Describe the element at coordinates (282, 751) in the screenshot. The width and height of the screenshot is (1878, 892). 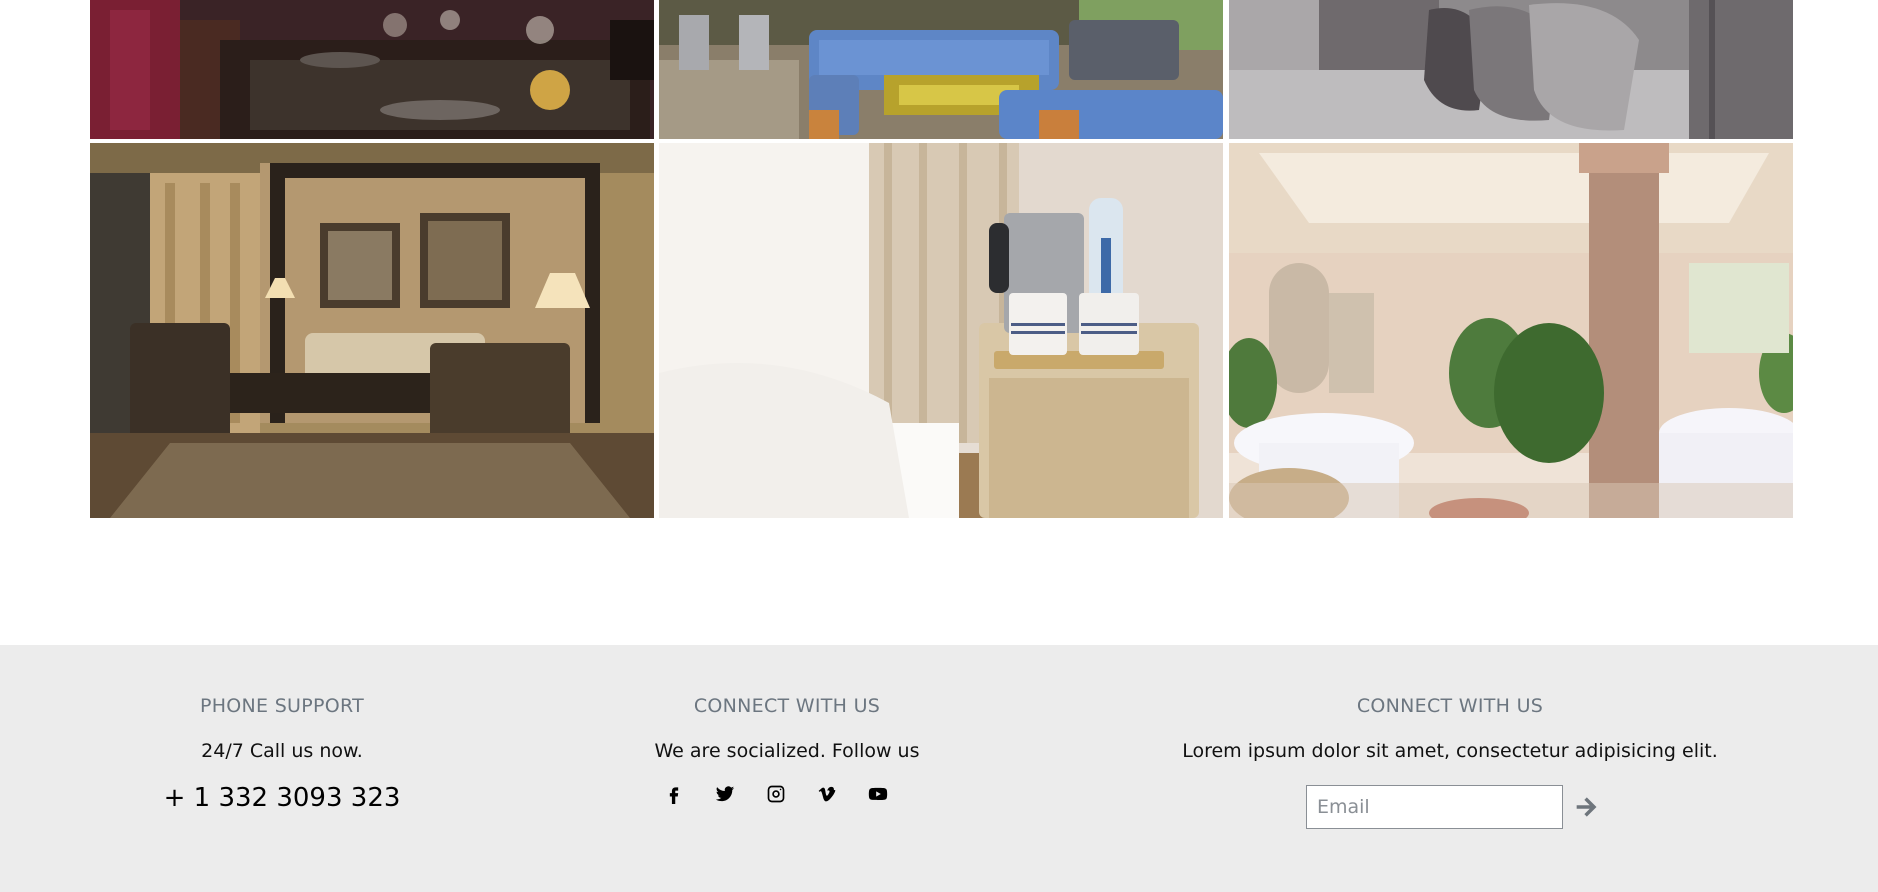
I see `phone-support-subtitle: 24/7 Call us now.` at that location.